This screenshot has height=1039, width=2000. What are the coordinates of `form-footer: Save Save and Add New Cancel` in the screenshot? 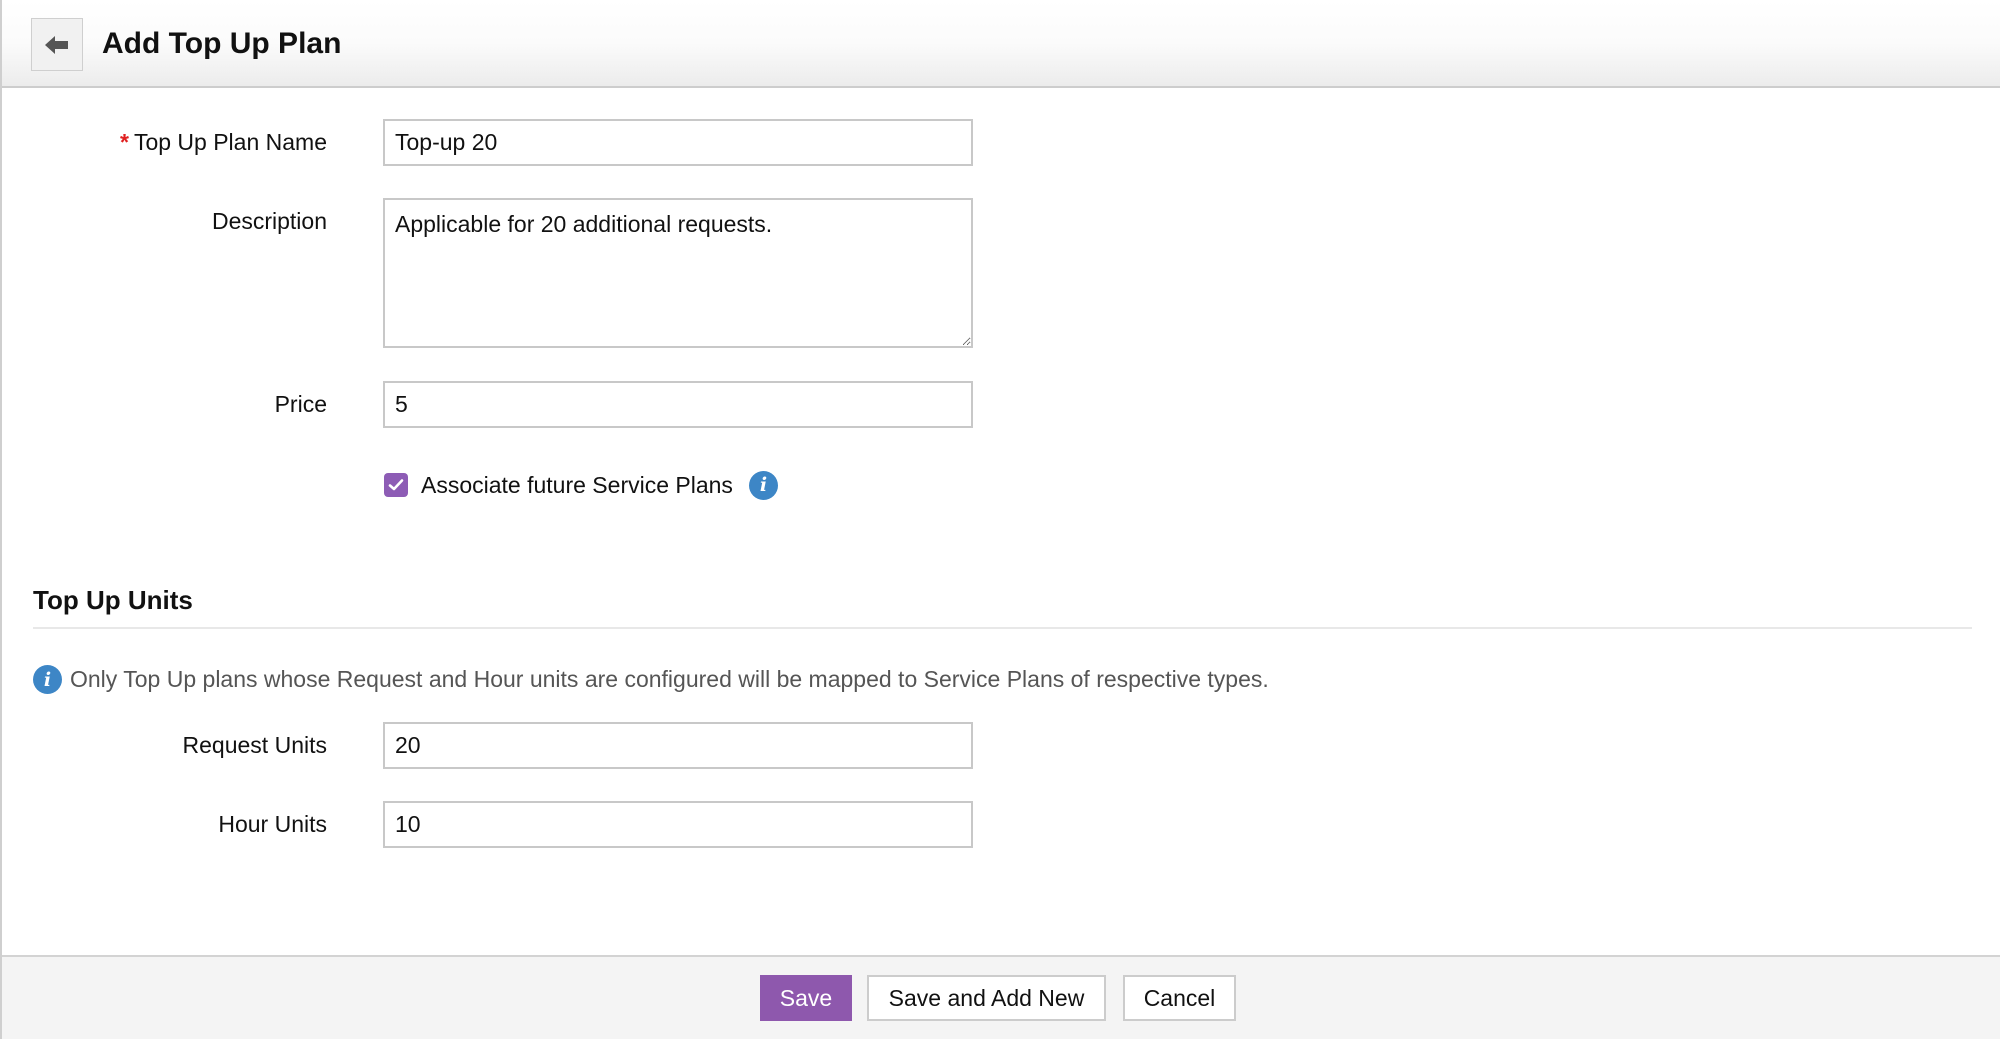 It's located at (1001, 997).